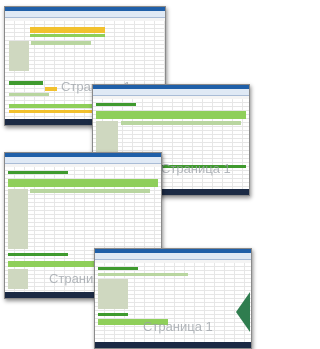  I want to click on arrow-icon, so click(243, 312).